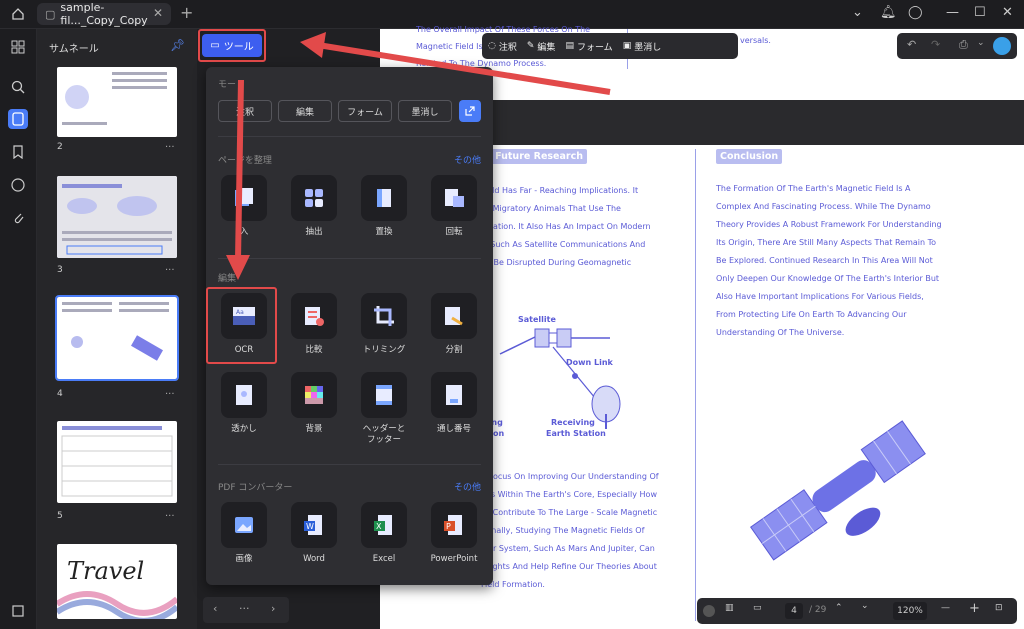  Describe the element at coordinates (454, 350) in the screenshot. I see `tool-label: 分割` at that location.